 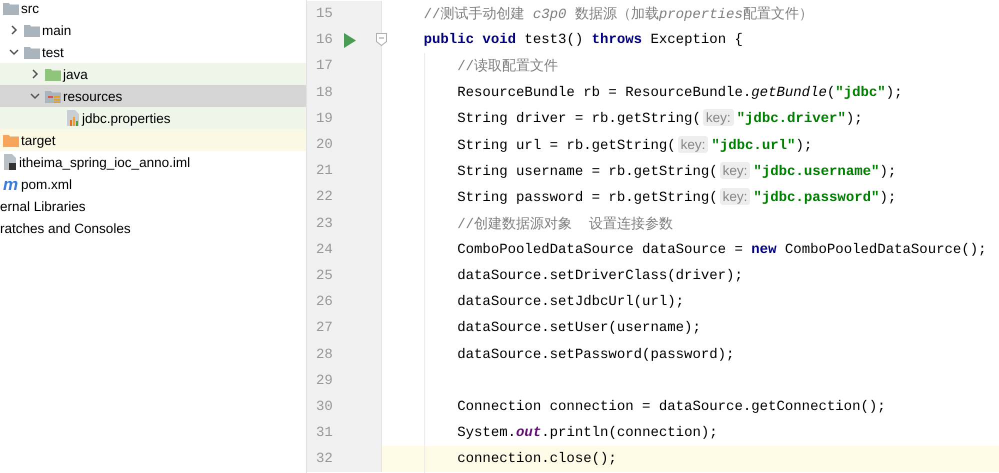 I want to click on code-line: String username = rb.getString( key: "jdbc.username");, so click(x=676, y=171).